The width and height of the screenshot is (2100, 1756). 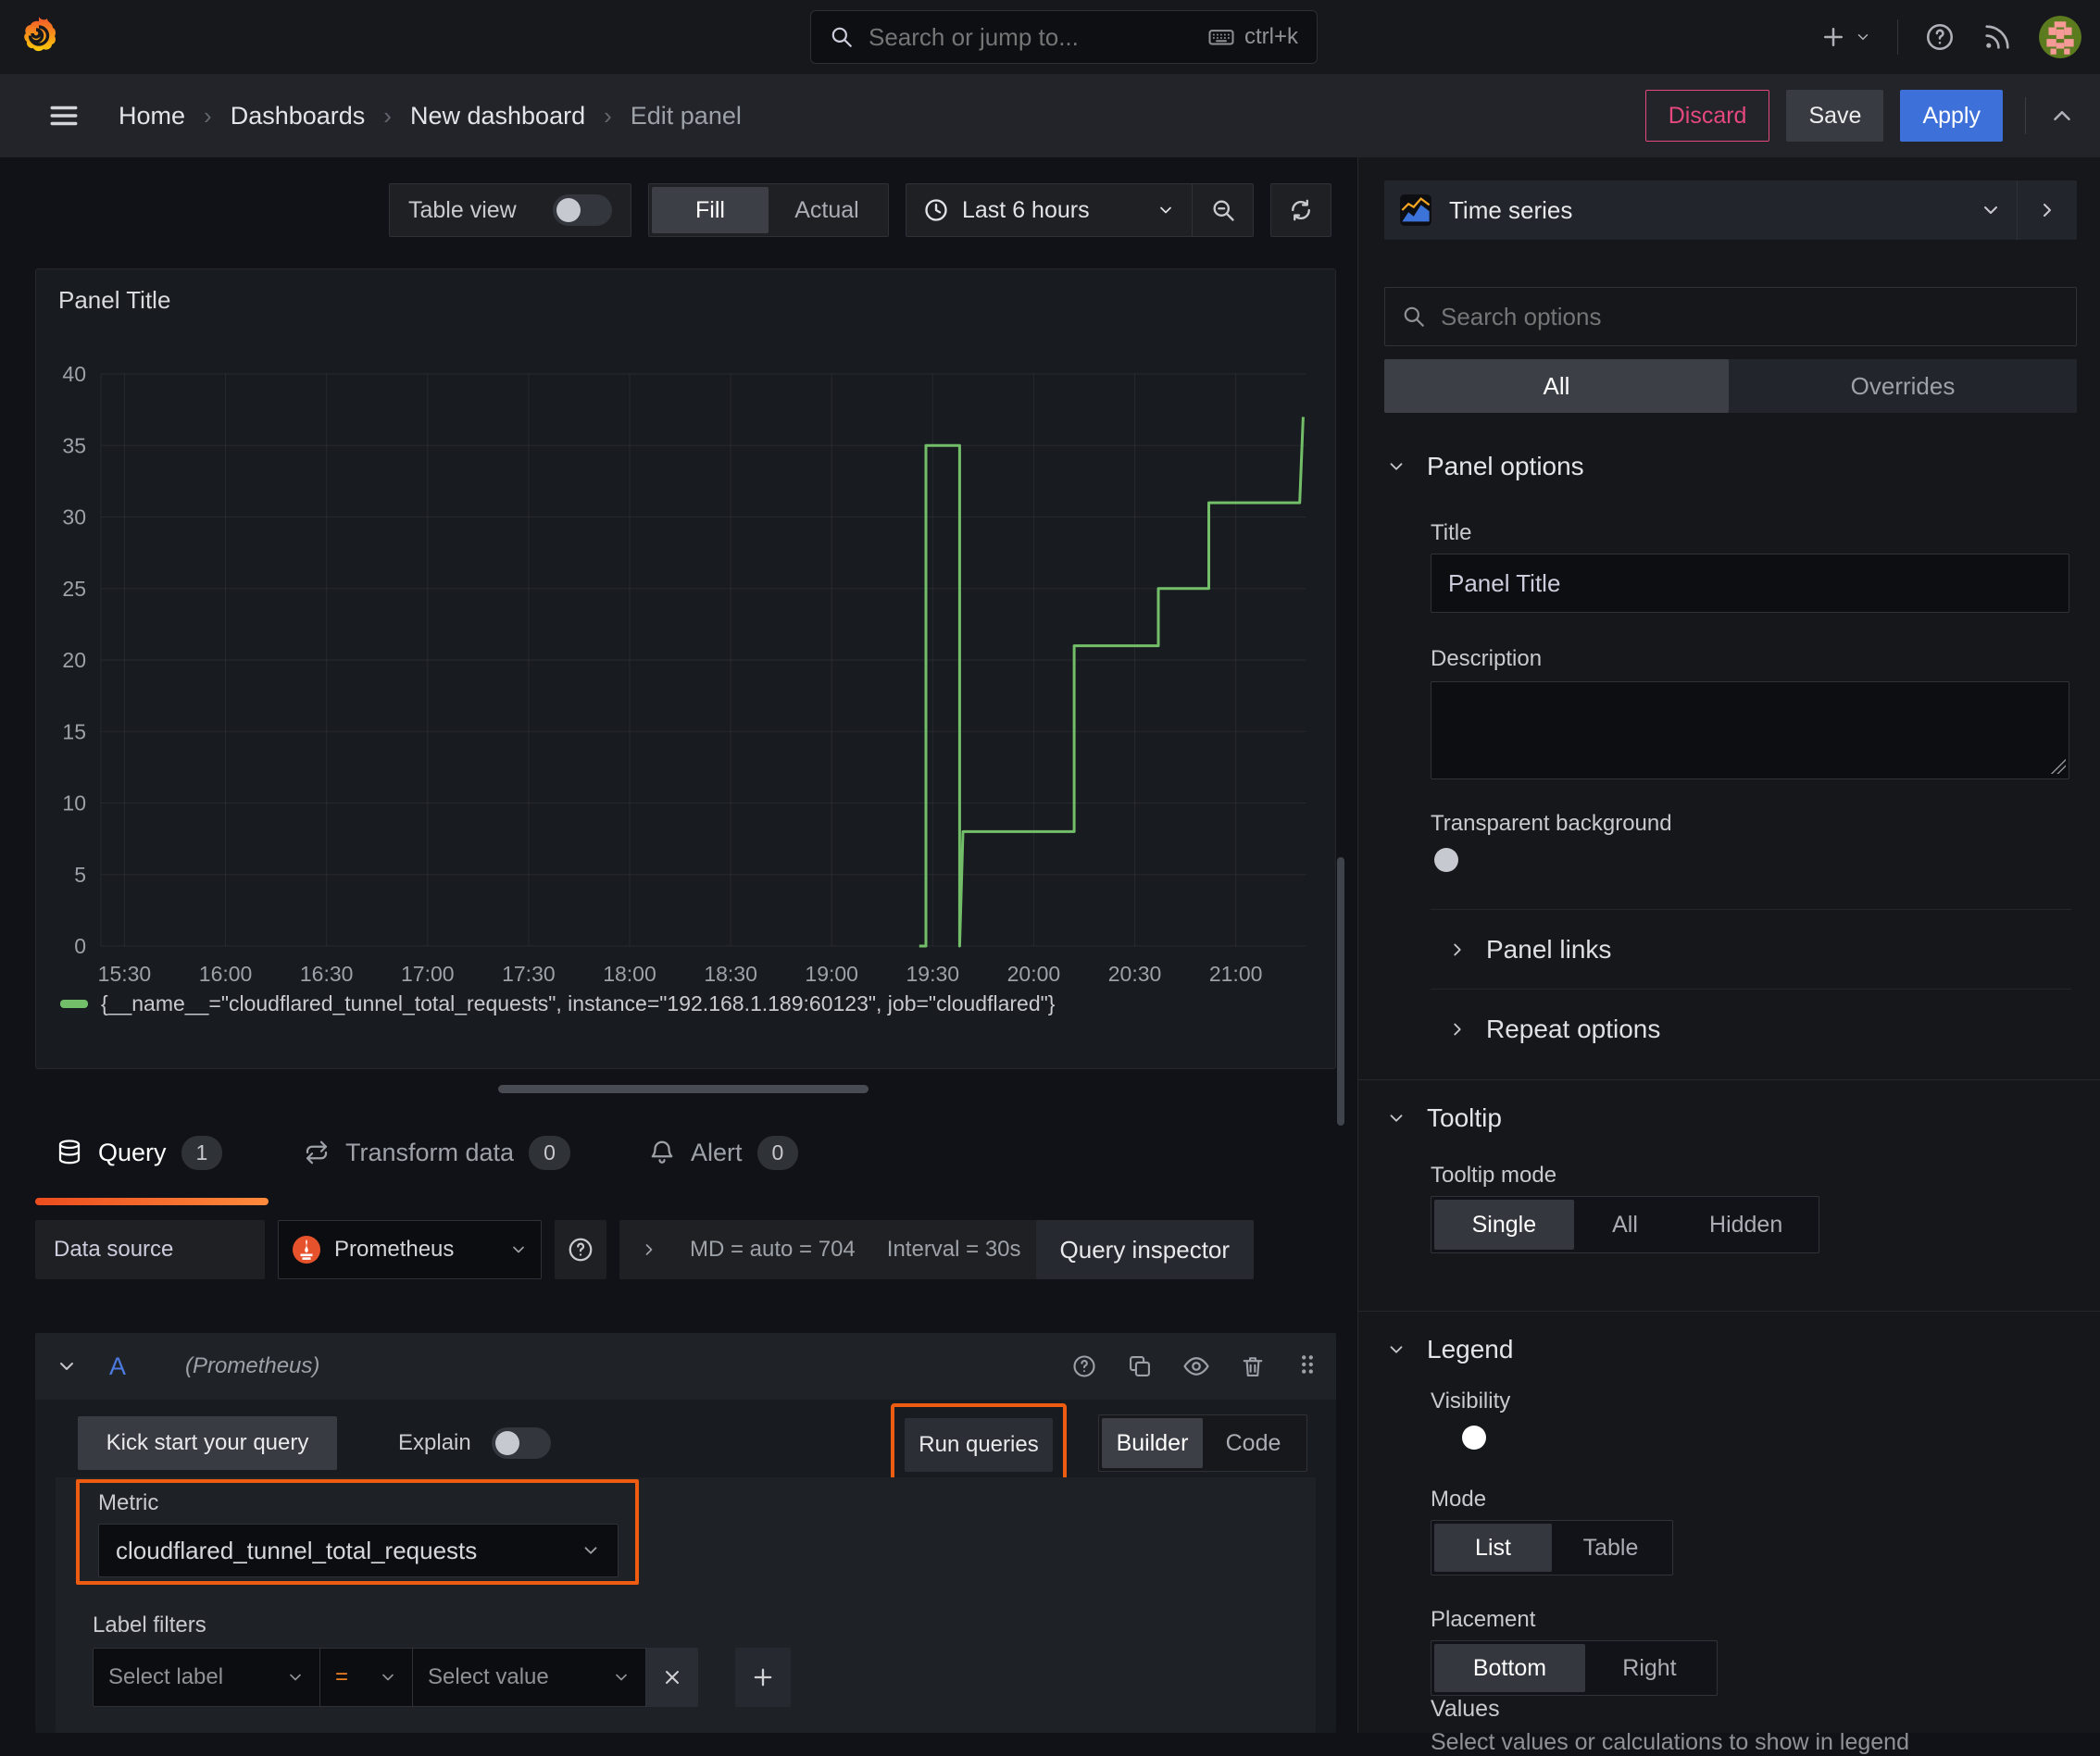 What do you see at coordinates (1301, 210) in the screenshot?
I see `refresh-button` at bounding box center [1301, 210].